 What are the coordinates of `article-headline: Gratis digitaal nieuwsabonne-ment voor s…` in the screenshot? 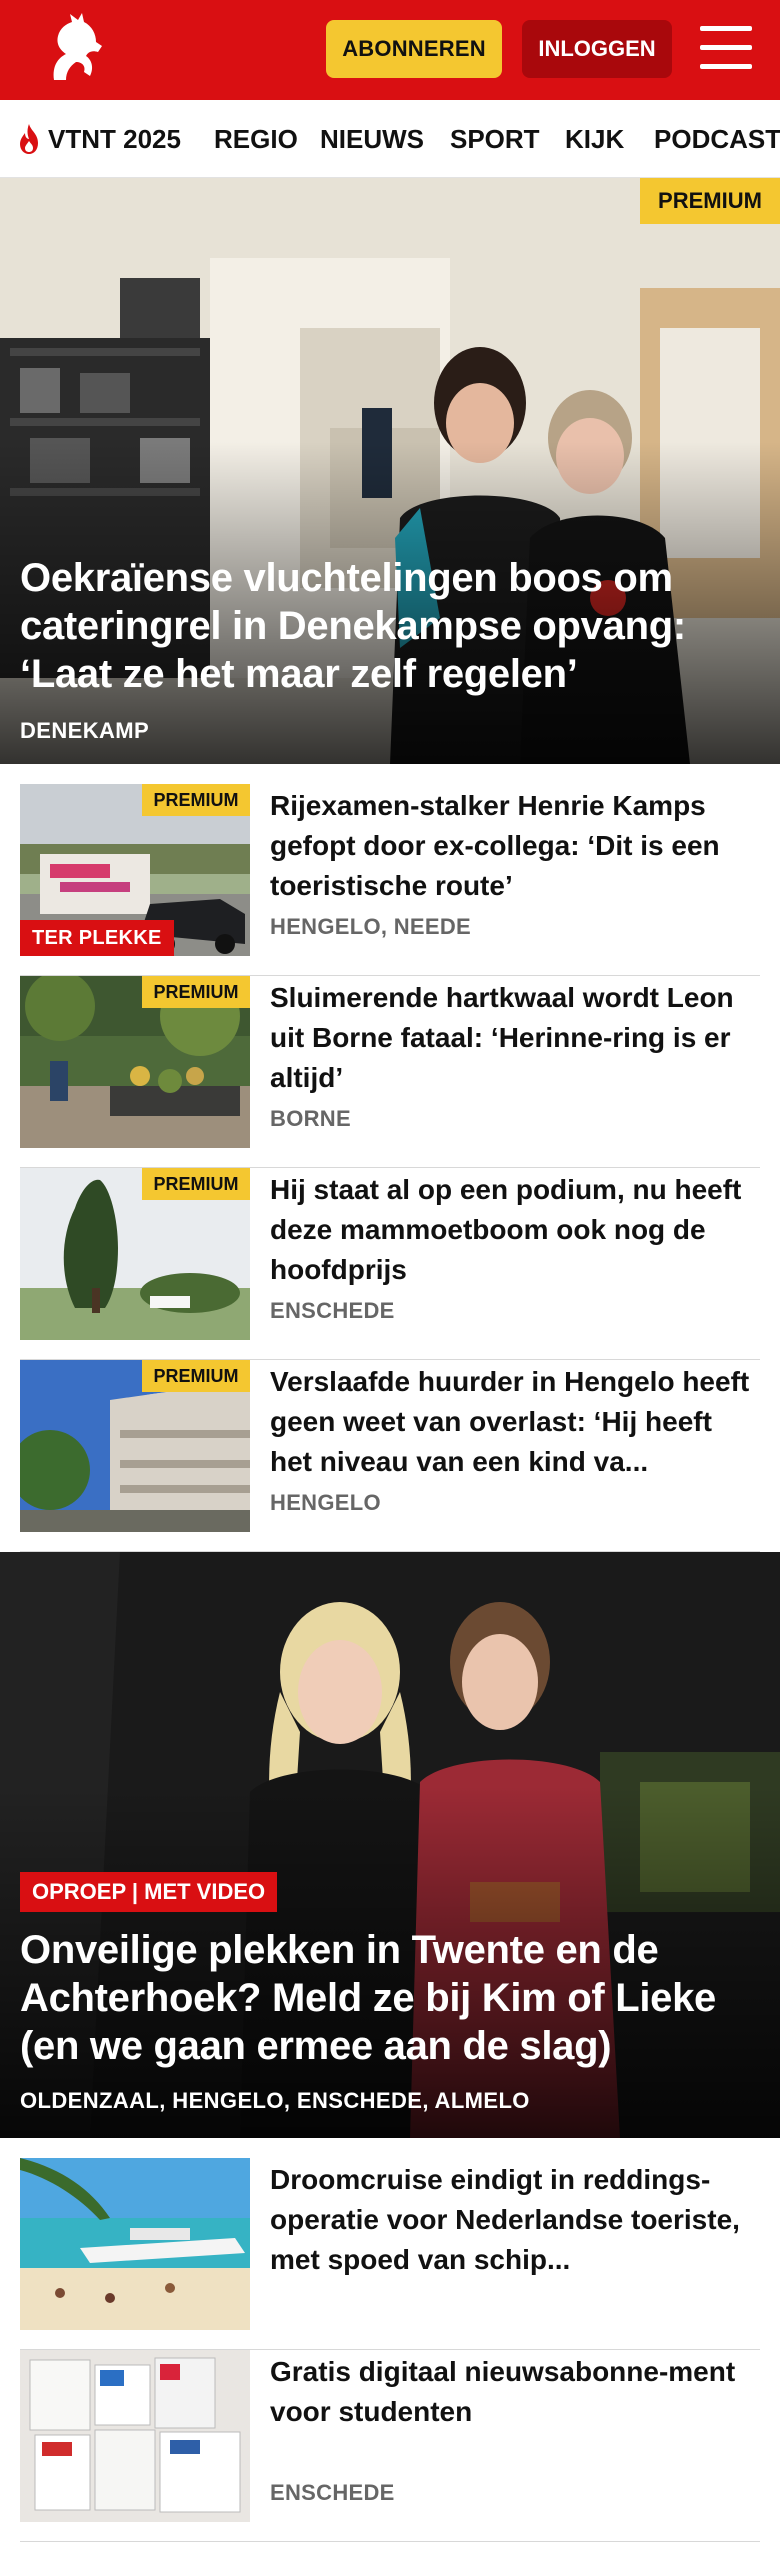 It's located at (515, 2392).